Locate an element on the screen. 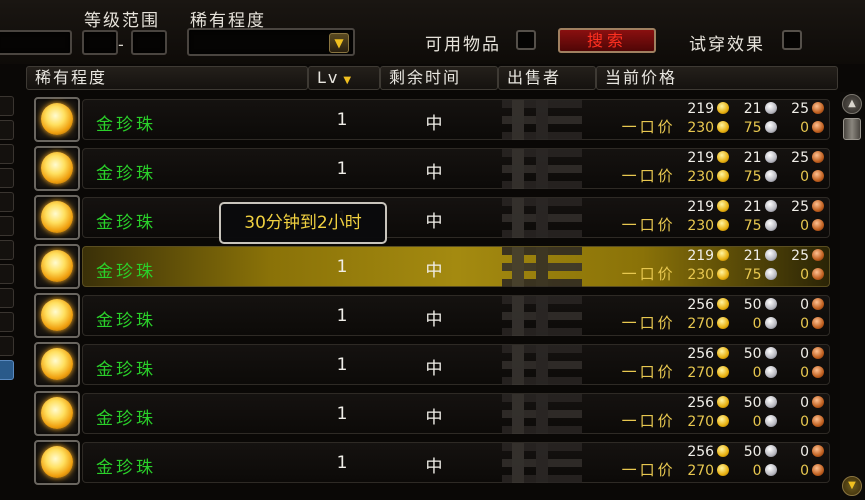 The image size is (865, 500). buyout-price: 一口价 230 75 0 is located at coordinates (723, 176).